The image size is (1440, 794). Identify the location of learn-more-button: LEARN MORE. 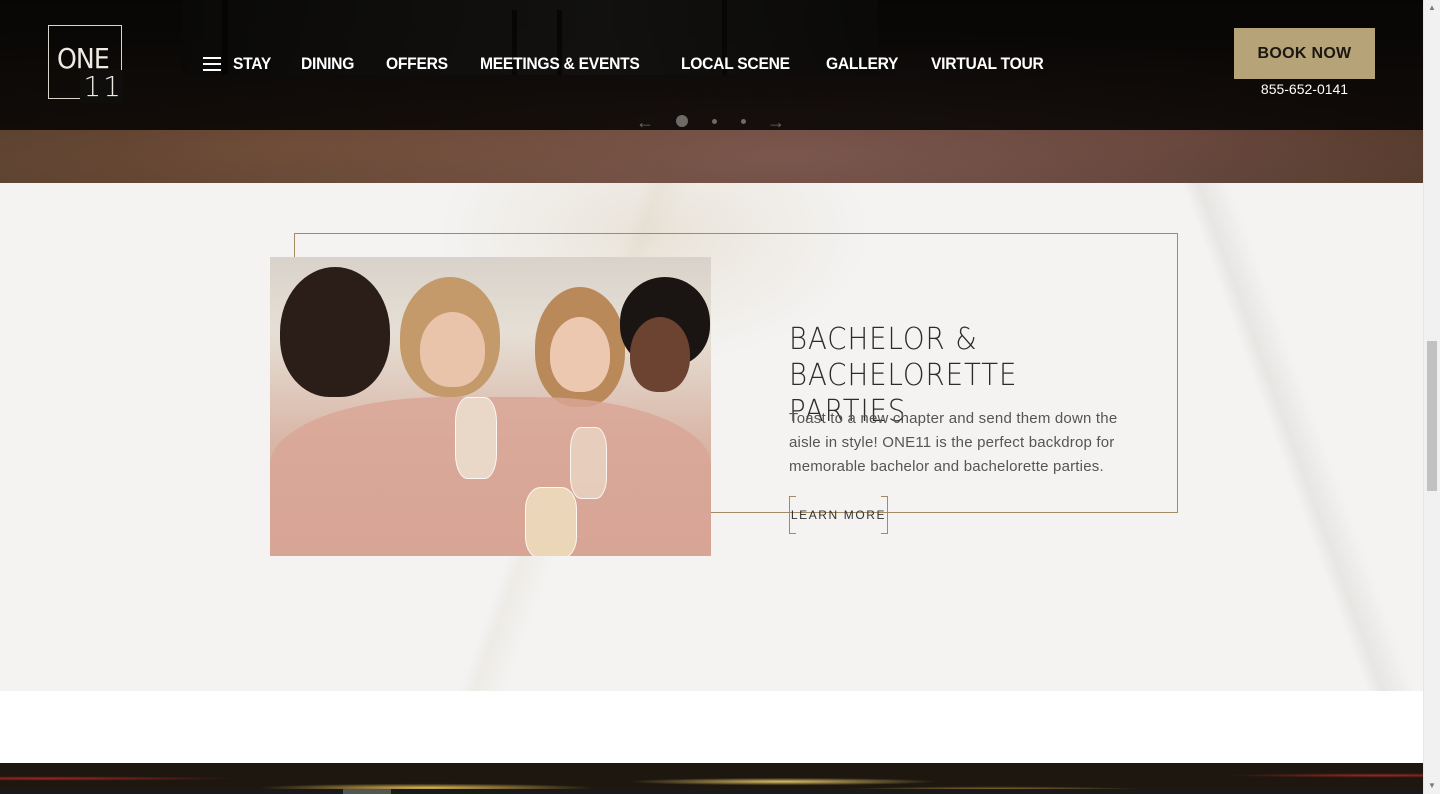
(838, 515).